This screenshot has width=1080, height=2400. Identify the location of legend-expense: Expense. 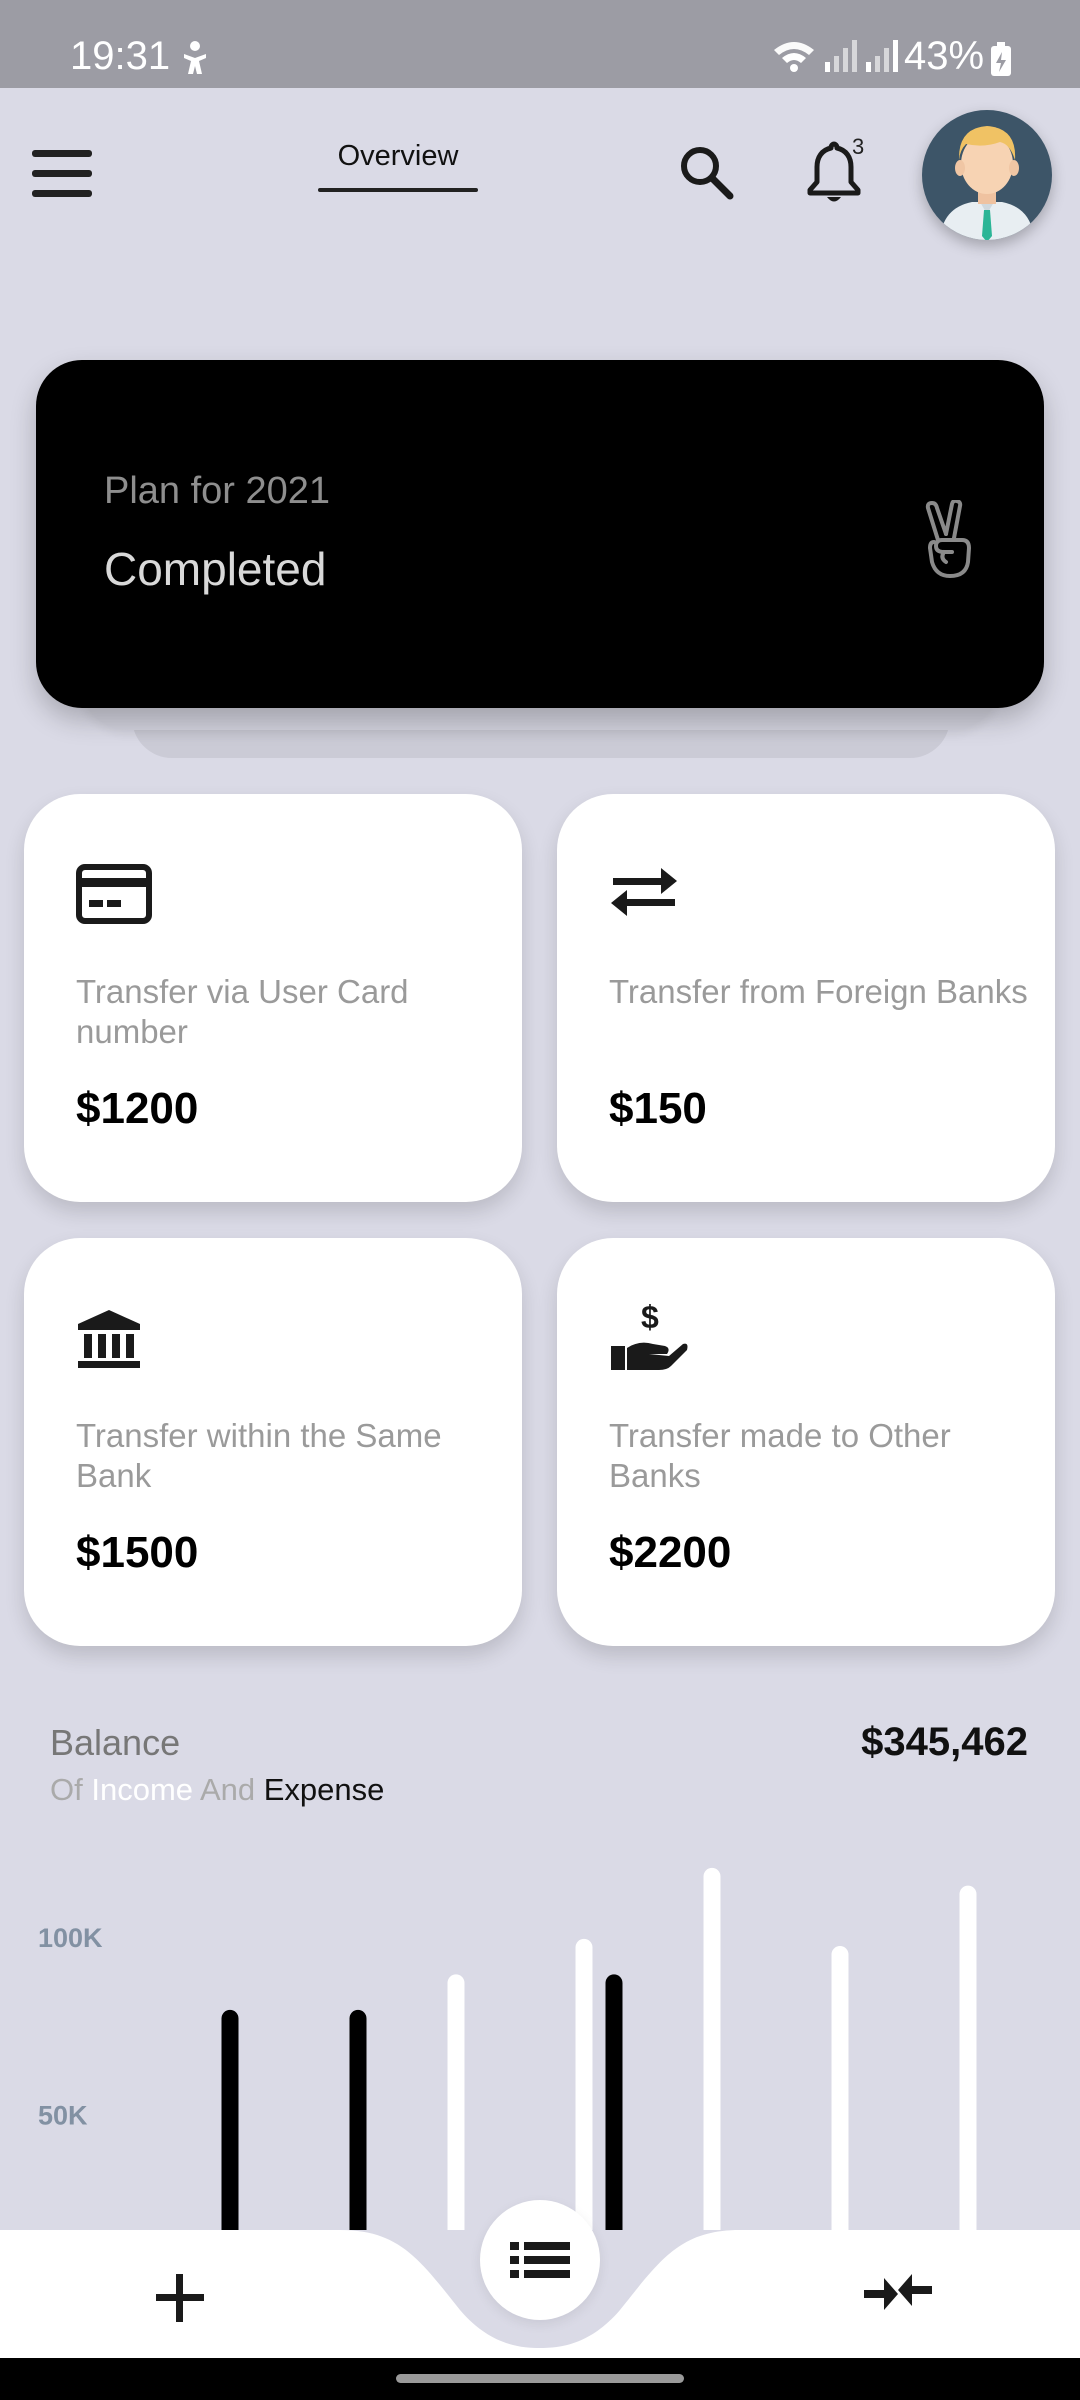
(324, 1789).